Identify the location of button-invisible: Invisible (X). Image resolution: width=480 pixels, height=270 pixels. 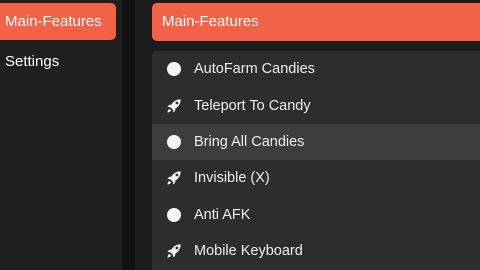
(316, 178).